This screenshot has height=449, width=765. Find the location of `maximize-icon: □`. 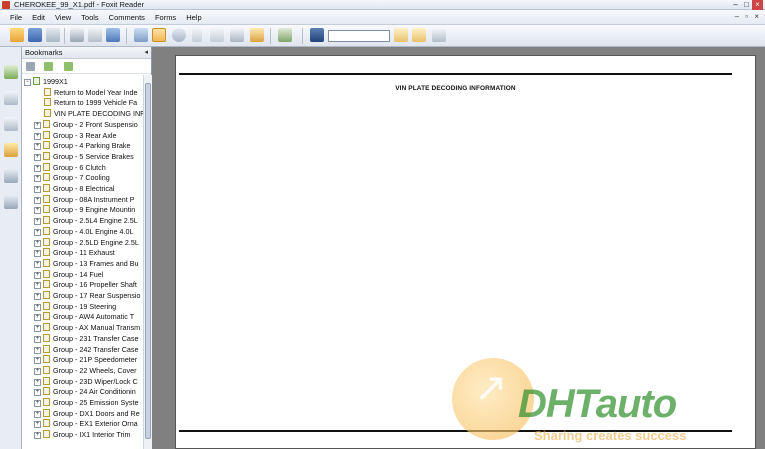

maximize-icon: □ is located at coordinates (746, 5).